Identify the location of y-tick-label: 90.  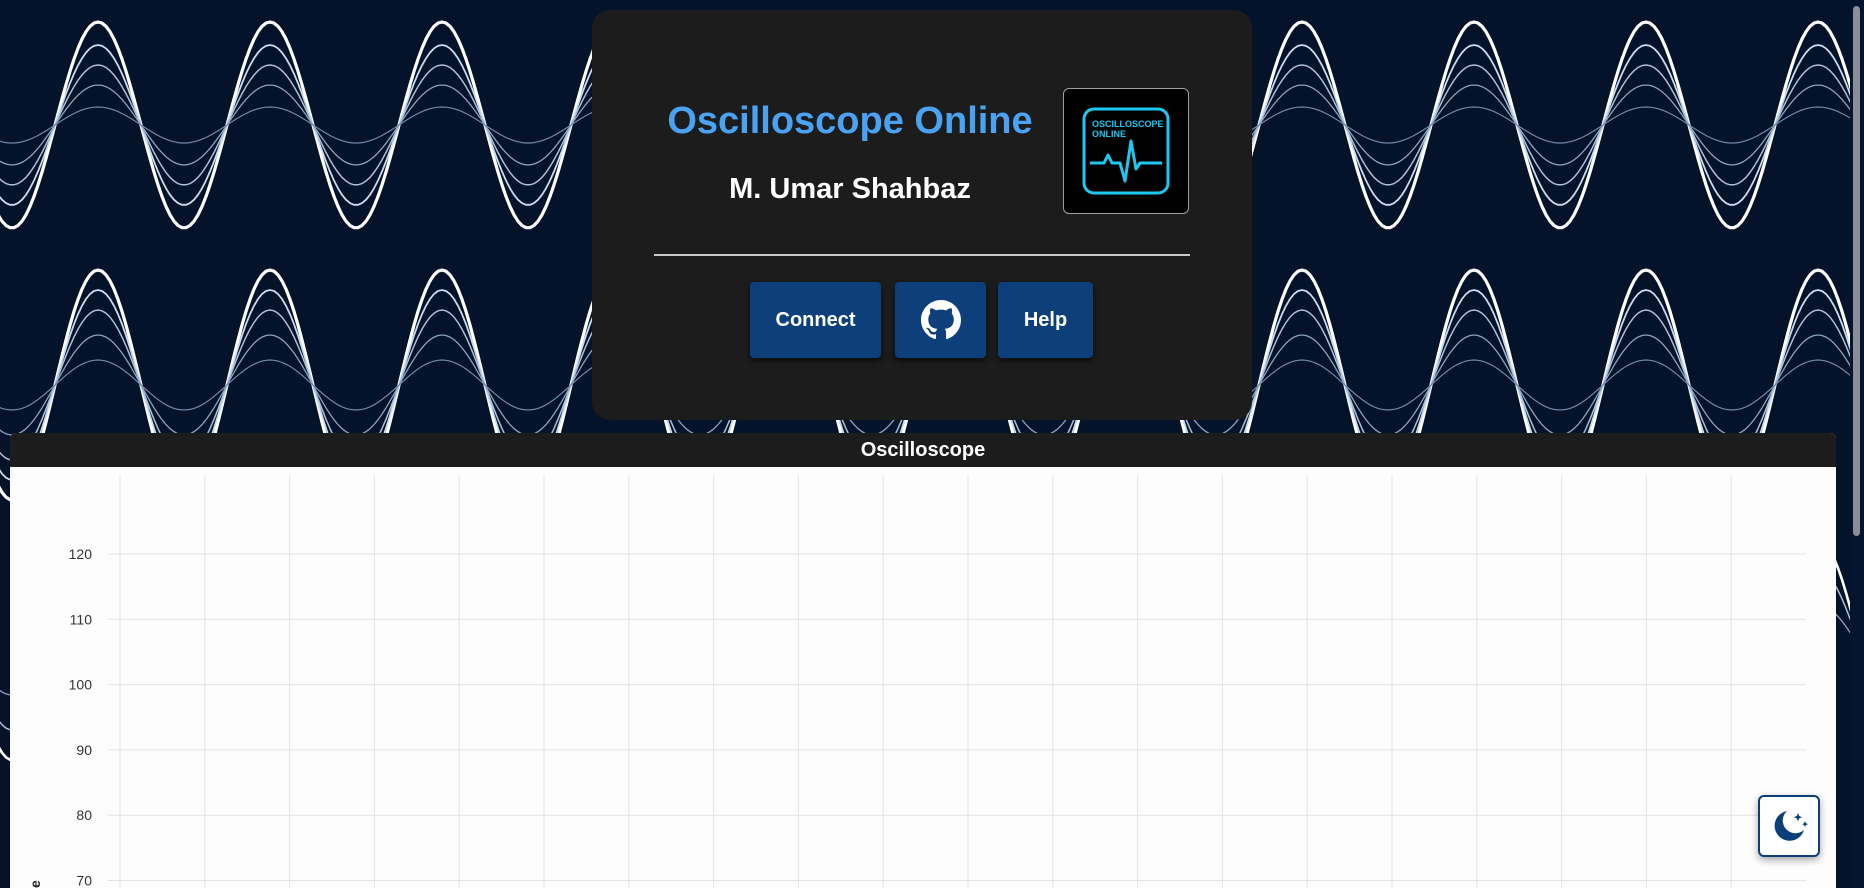
(84, 750).